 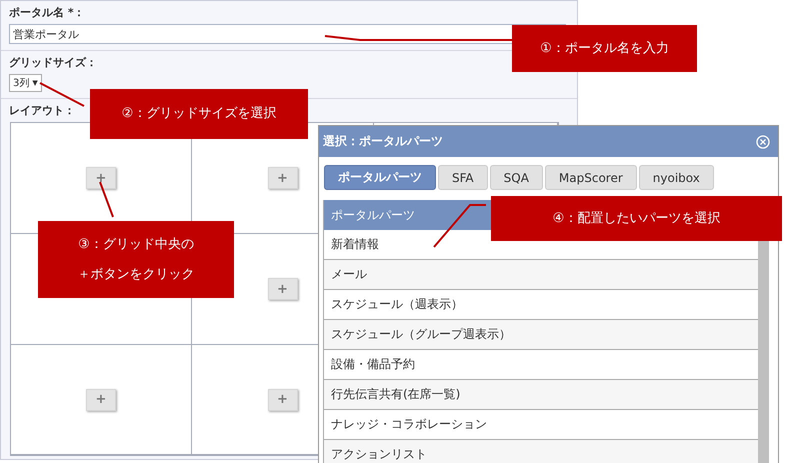 I want to click on close-icon, so click(x=763, y=141).